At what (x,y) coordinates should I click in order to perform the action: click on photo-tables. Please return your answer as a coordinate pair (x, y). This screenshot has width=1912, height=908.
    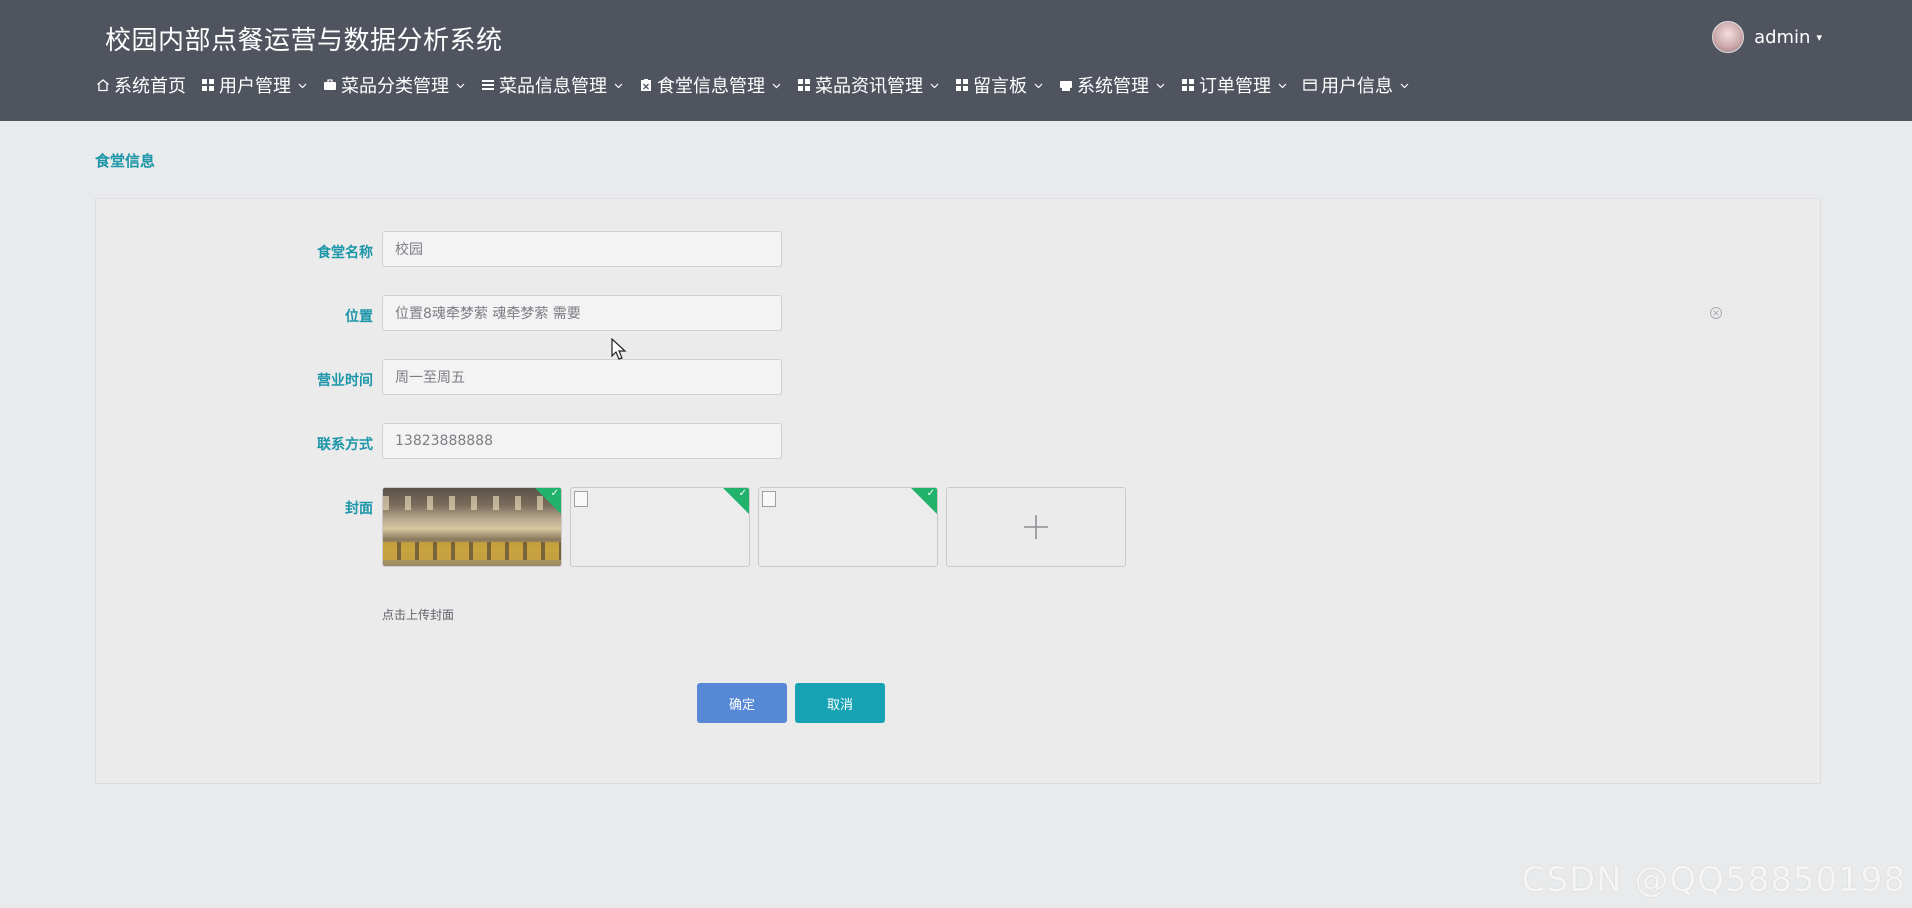
    Looking at the image, I should click on (472, 551).